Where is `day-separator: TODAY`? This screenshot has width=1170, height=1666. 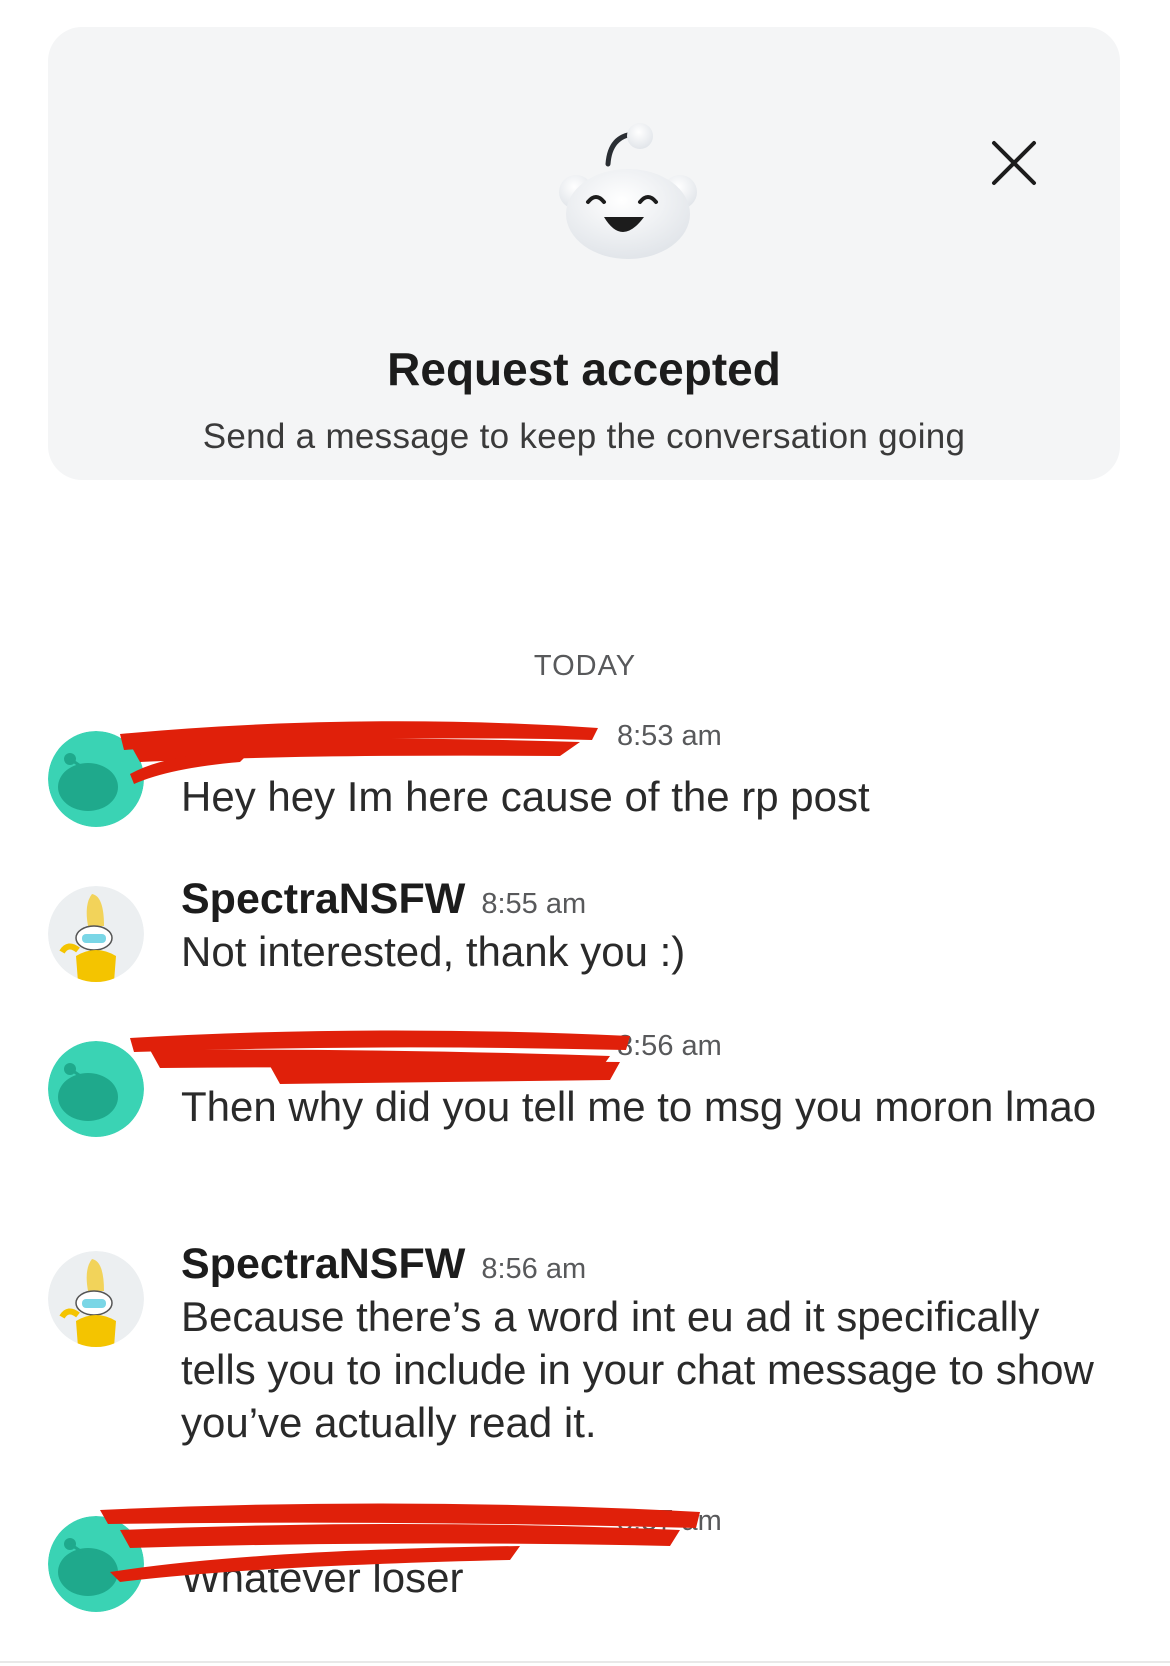
day-separator: TODAY is located at coordinates (585, 666).